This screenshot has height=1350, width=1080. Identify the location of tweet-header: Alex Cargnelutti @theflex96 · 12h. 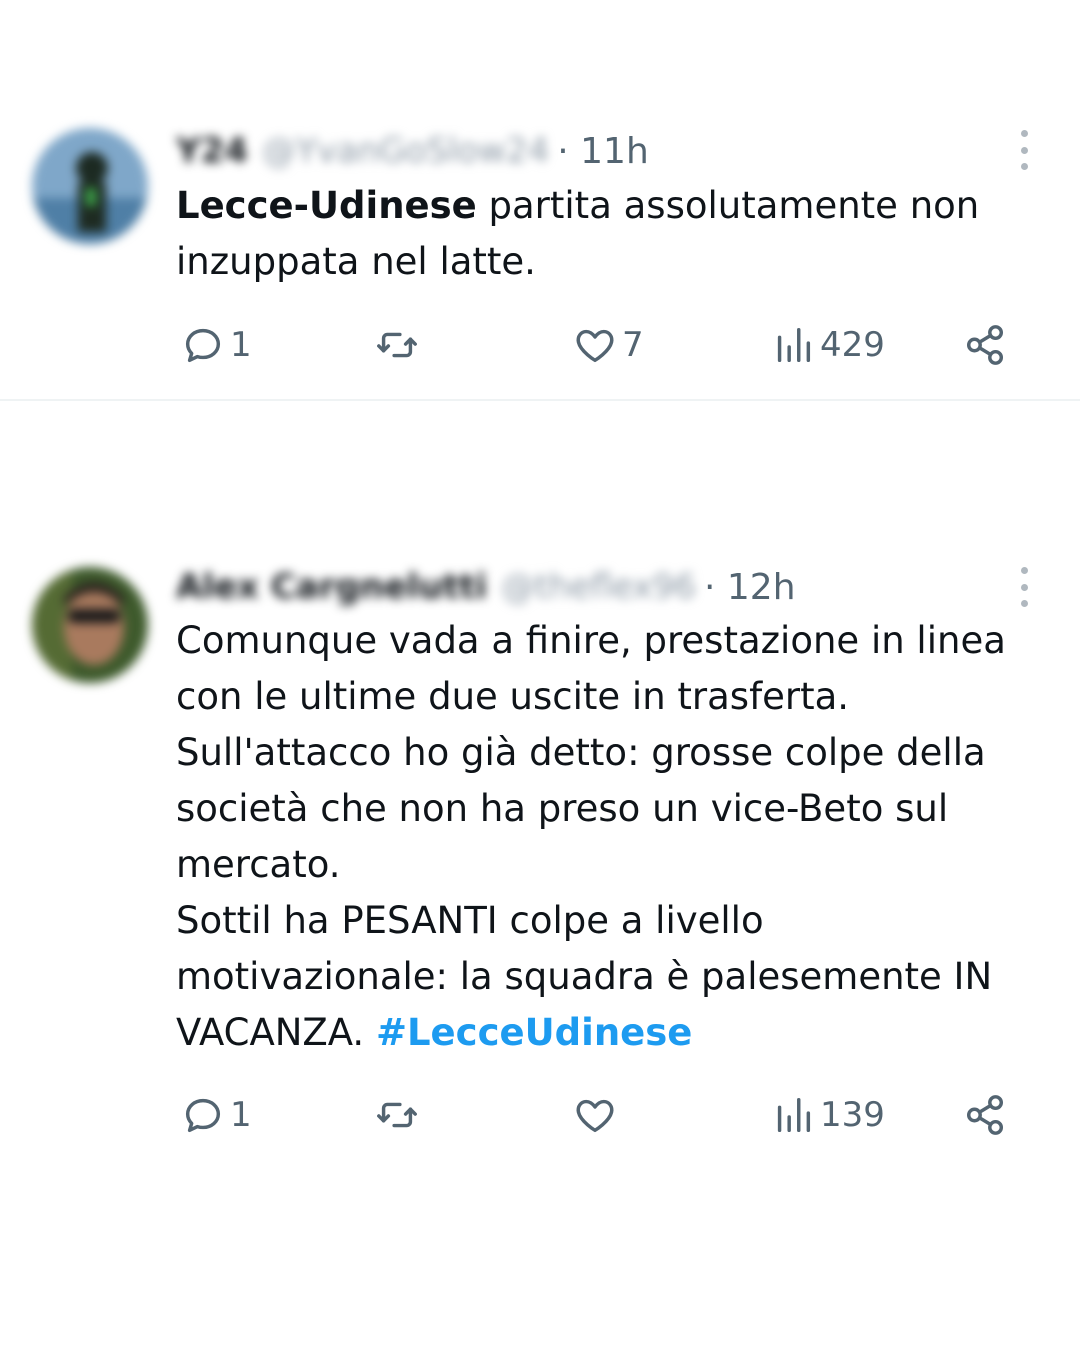
(588, 587).